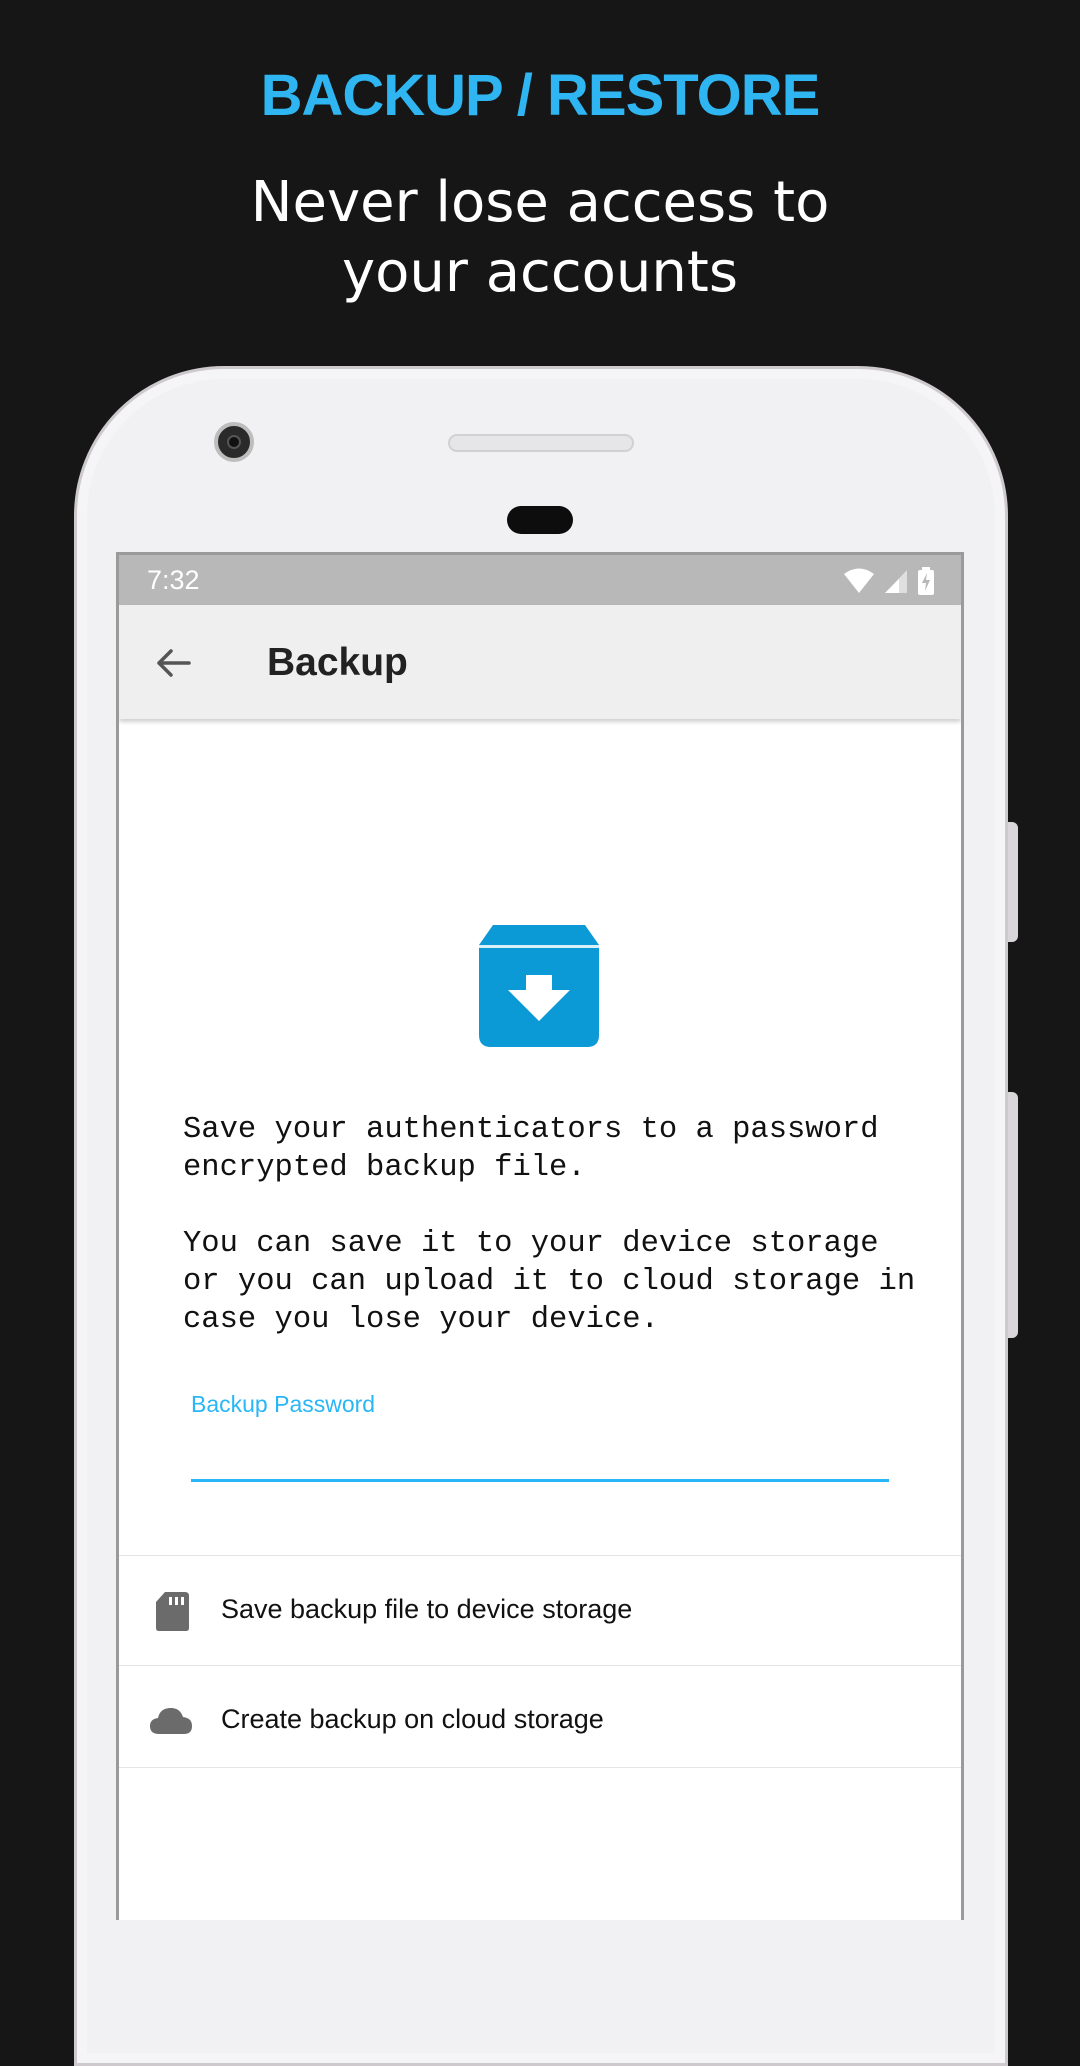  Describe the element at coordinates (540, 520) in the screenshot. I see `proximity-sensor` at that location.